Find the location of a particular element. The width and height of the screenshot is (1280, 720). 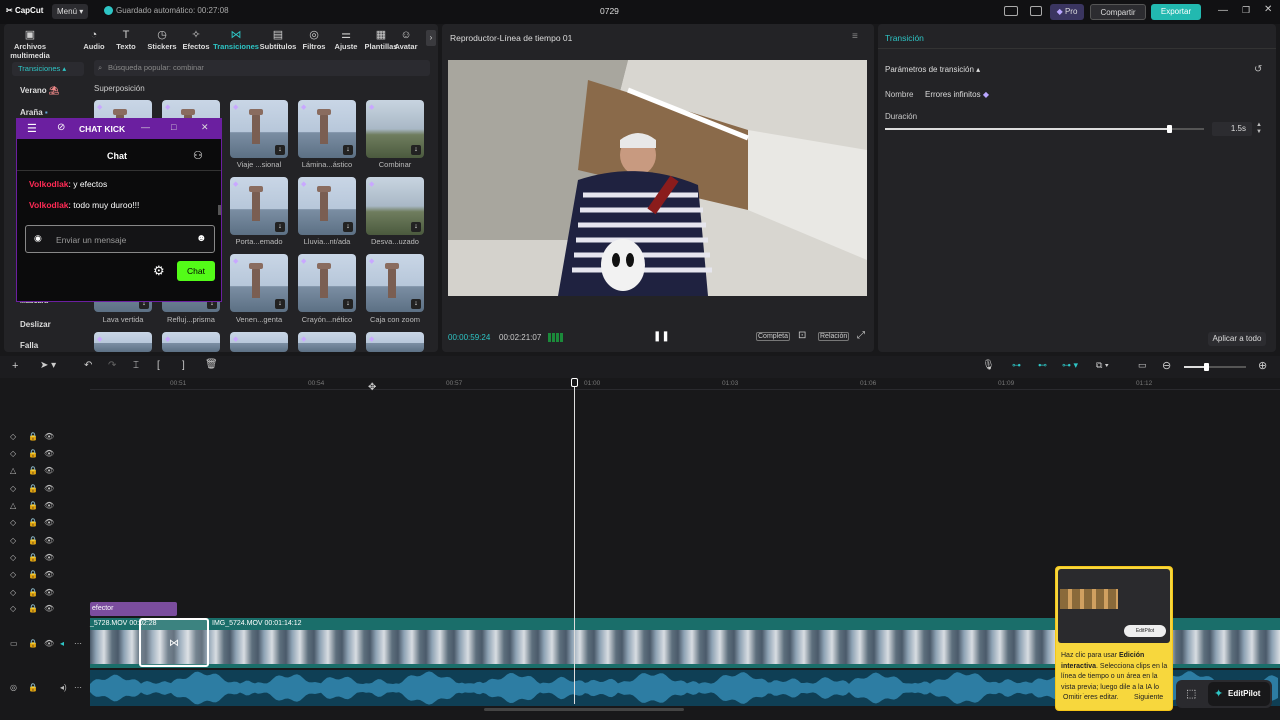

main-track-header: ▭ 🔒 👁 ◂ ⋯ is located at coordinates (46, 645).